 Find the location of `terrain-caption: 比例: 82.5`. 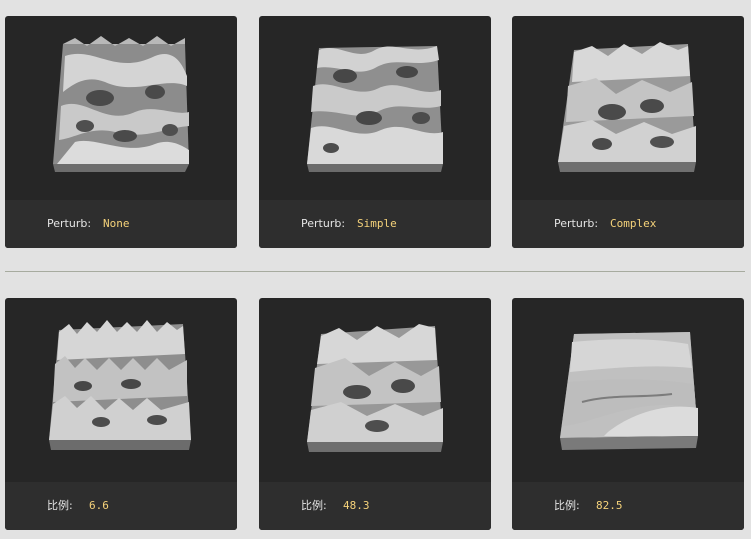

terrain-caption: 比例: 82.5 is located at coordinates (628, 506).